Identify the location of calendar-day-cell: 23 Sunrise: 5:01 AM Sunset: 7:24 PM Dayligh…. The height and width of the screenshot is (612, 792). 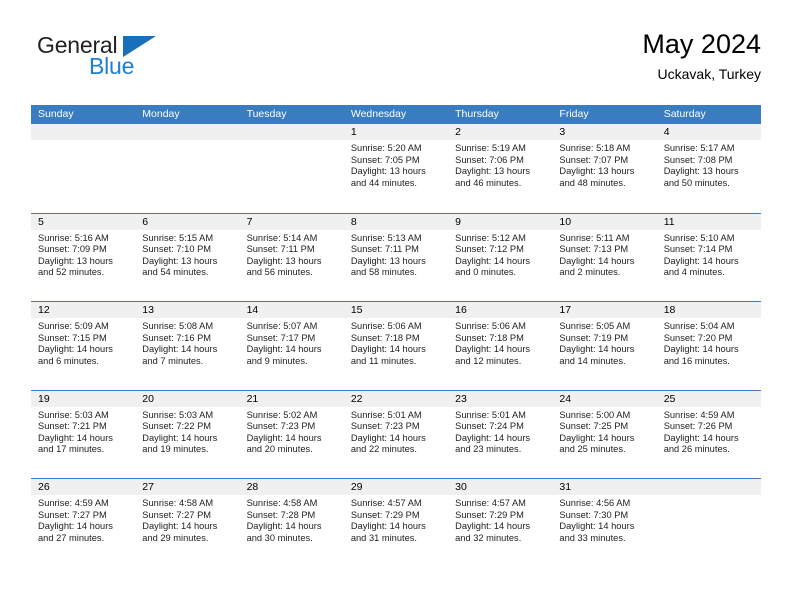
(500, 434).